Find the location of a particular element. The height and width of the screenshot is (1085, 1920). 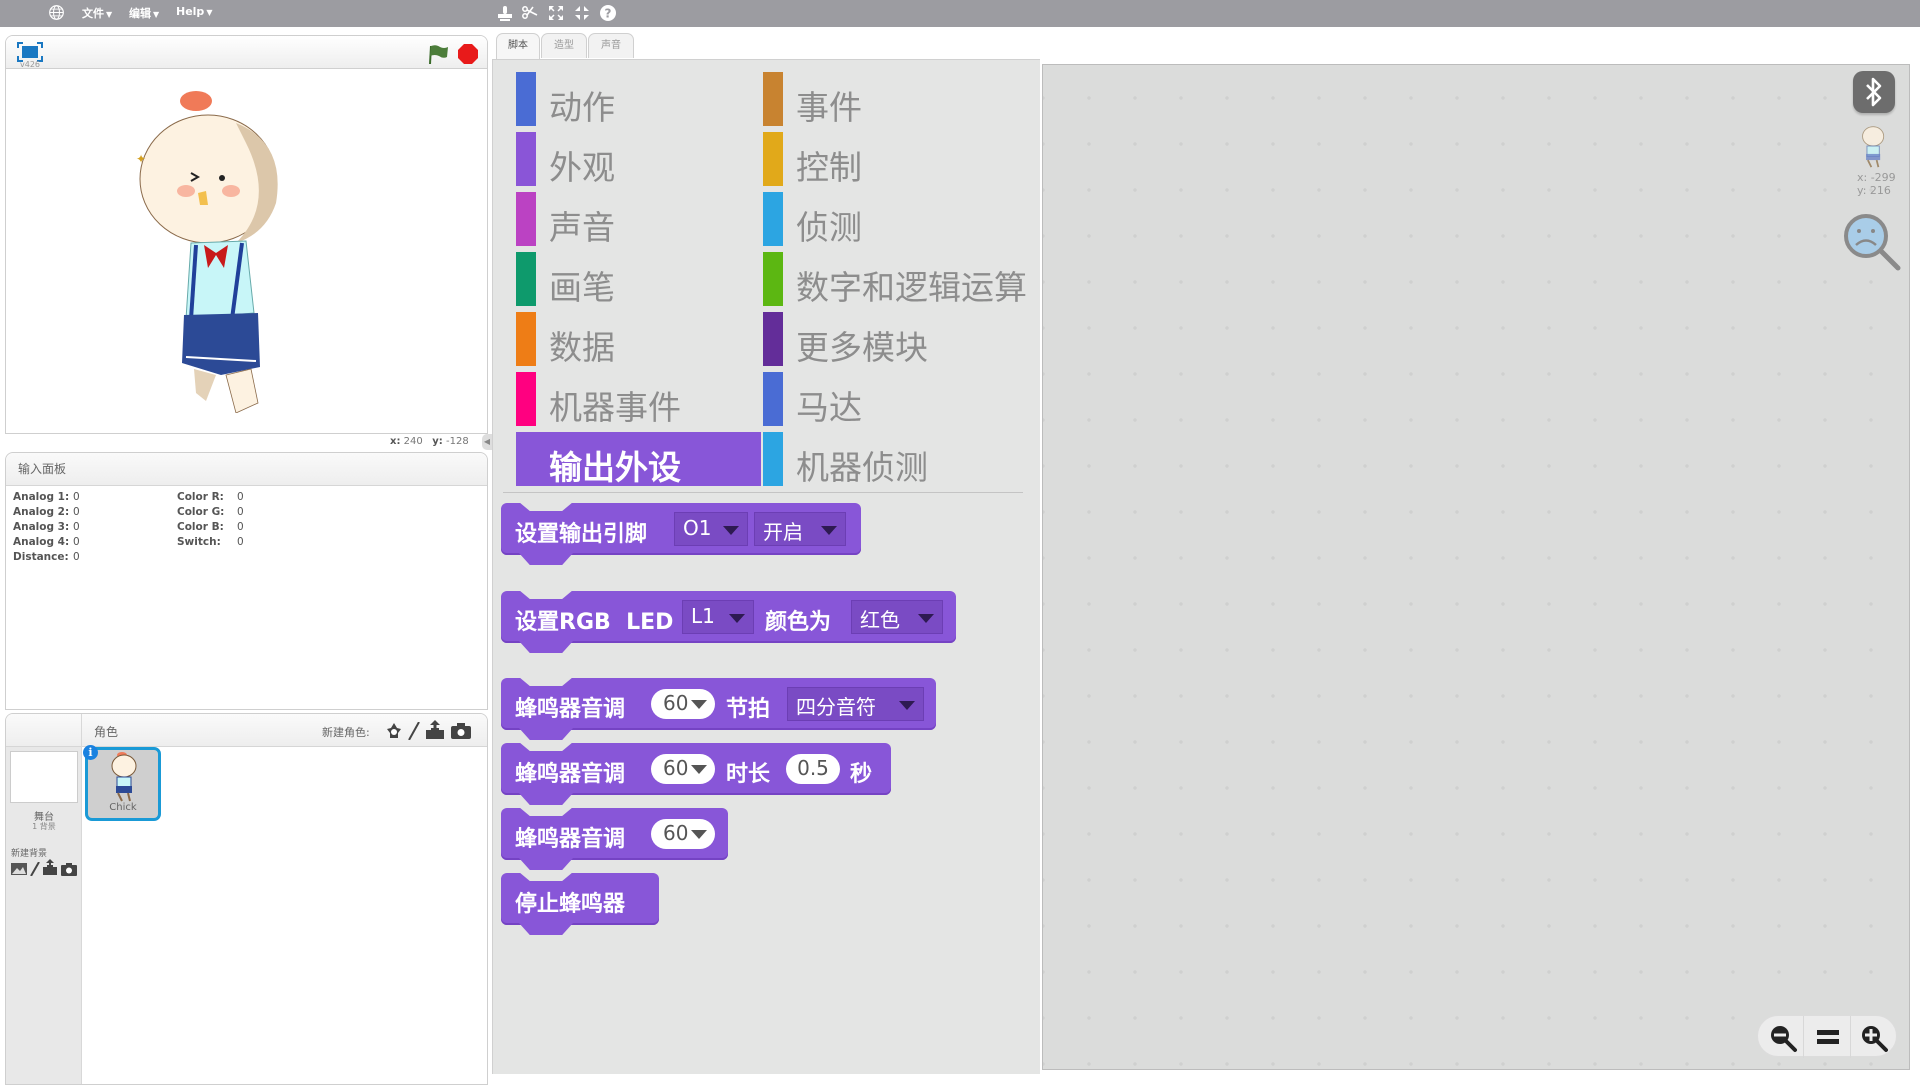

green-flag-icon is located at coordinates (439, 56).